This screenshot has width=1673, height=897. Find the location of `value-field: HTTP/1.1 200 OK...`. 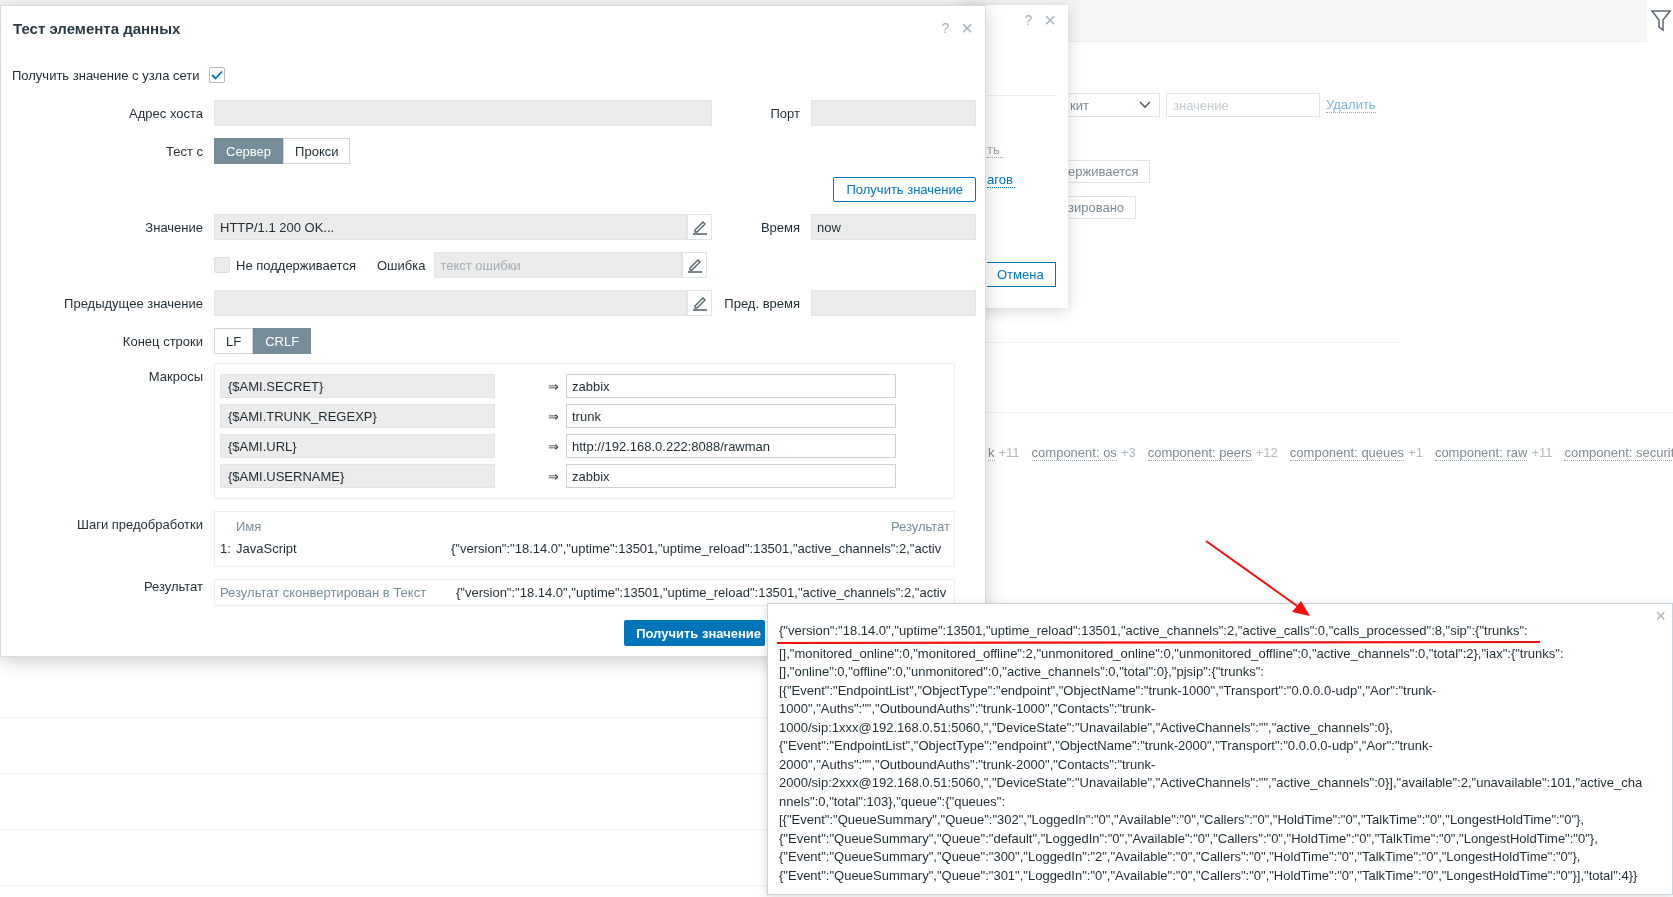

value-field: HTTP/1.1 200 OK... is located at coordinates (450, 227).